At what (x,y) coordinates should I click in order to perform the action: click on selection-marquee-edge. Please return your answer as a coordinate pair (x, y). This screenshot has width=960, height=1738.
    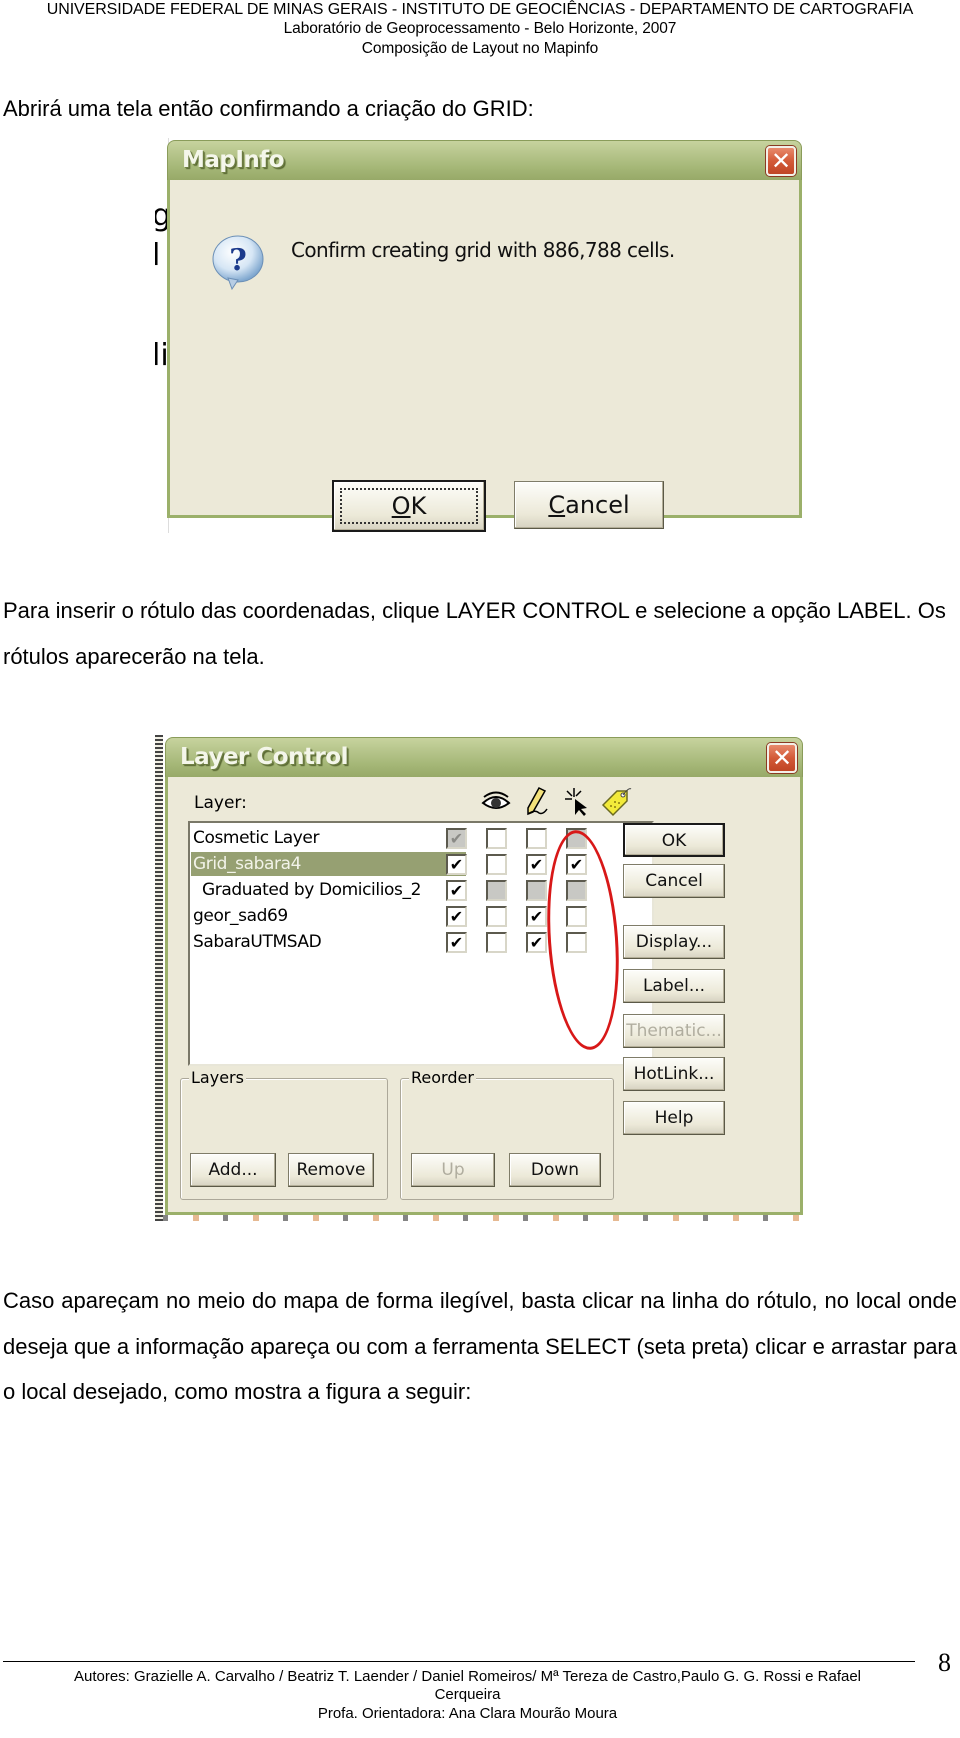
    Looking at the image, I should click on (159, 978).